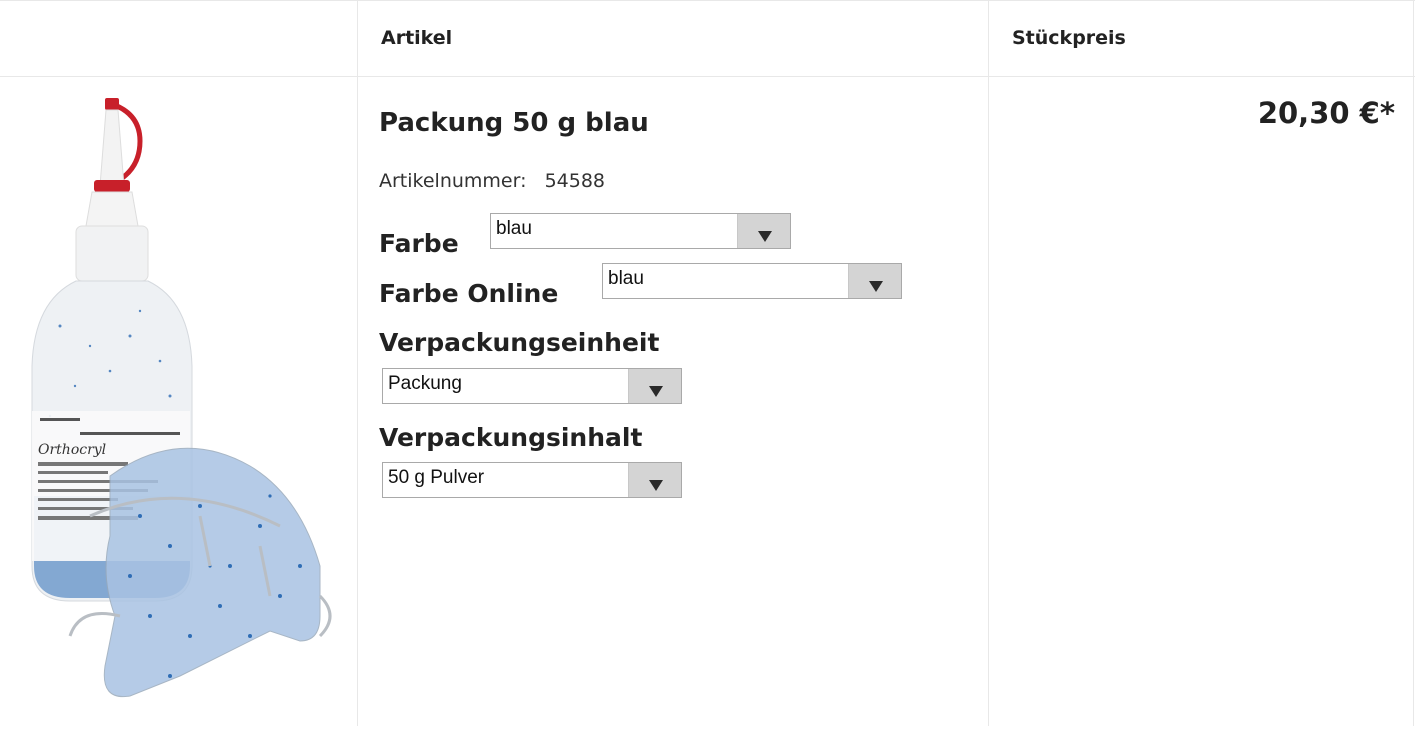 The image size is (1415, 730). I want to click on farbe-online-select: blau, so click(752, 281).